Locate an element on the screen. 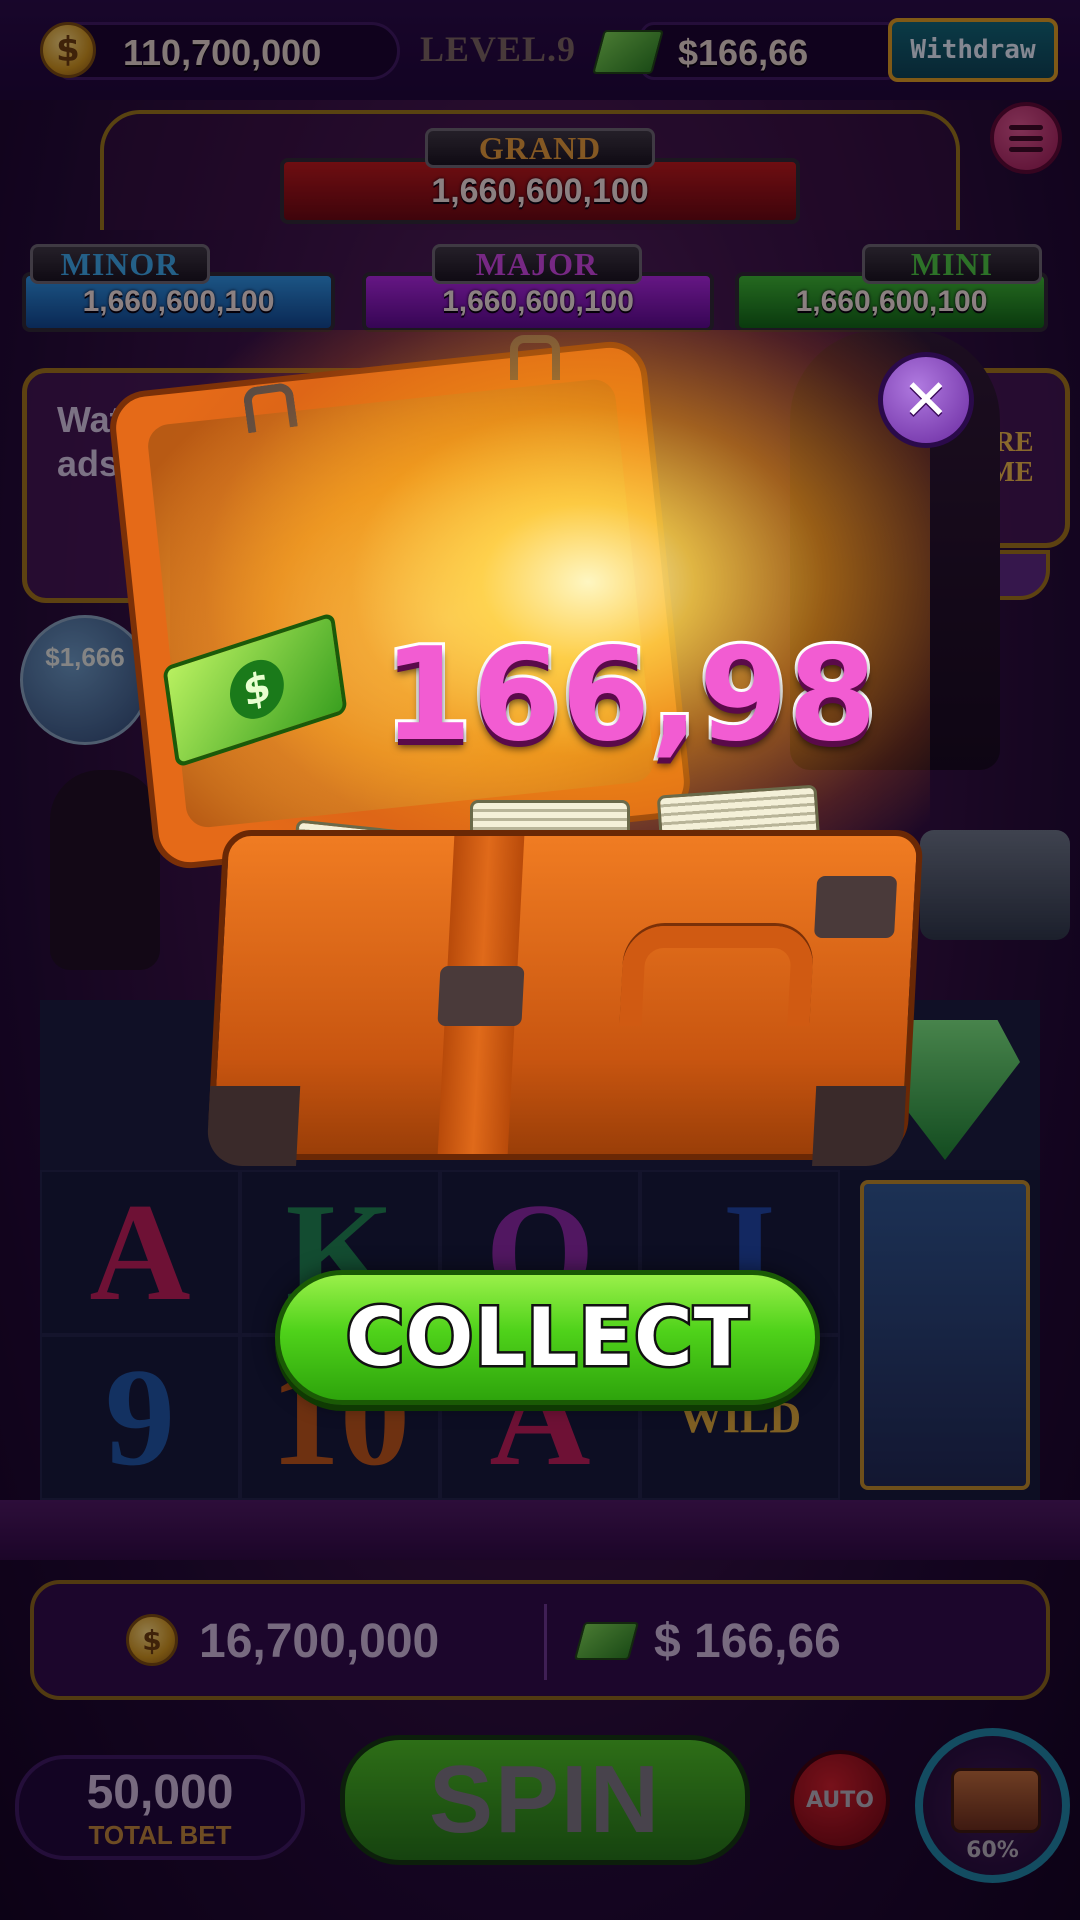  dollar-sign-icon: $ is located at coordinates (257, 689).